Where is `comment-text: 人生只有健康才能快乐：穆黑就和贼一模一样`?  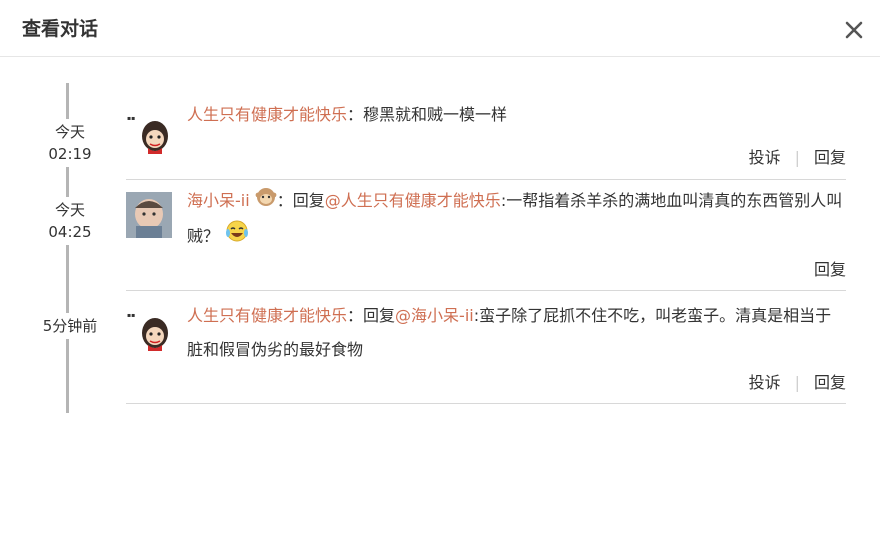 comment-text: 人生只有健康才能快乐：穆黑就和贼一模一样 is located at coordinates (516, 115).